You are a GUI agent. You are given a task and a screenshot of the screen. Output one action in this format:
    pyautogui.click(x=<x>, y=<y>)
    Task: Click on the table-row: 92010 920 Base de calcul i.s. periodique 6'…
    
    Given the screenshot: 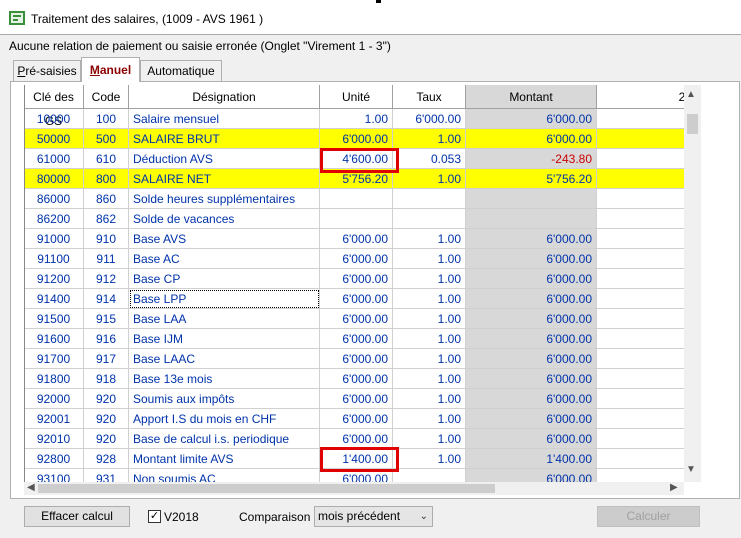 What is the action you would take?
    pyautogui.click(x=354, y=439)
    